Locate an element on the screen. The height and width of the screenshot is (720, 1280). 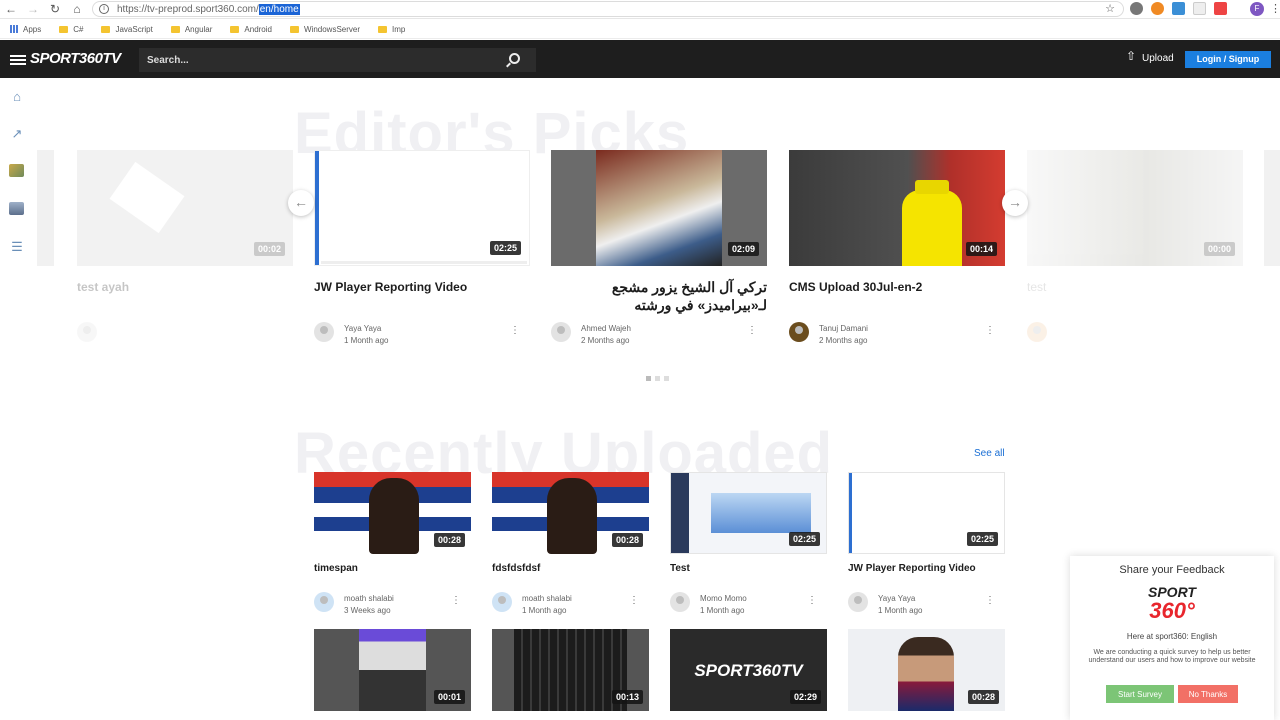
video-thumbnail: 00:01 is located at coordinates (392, 670).